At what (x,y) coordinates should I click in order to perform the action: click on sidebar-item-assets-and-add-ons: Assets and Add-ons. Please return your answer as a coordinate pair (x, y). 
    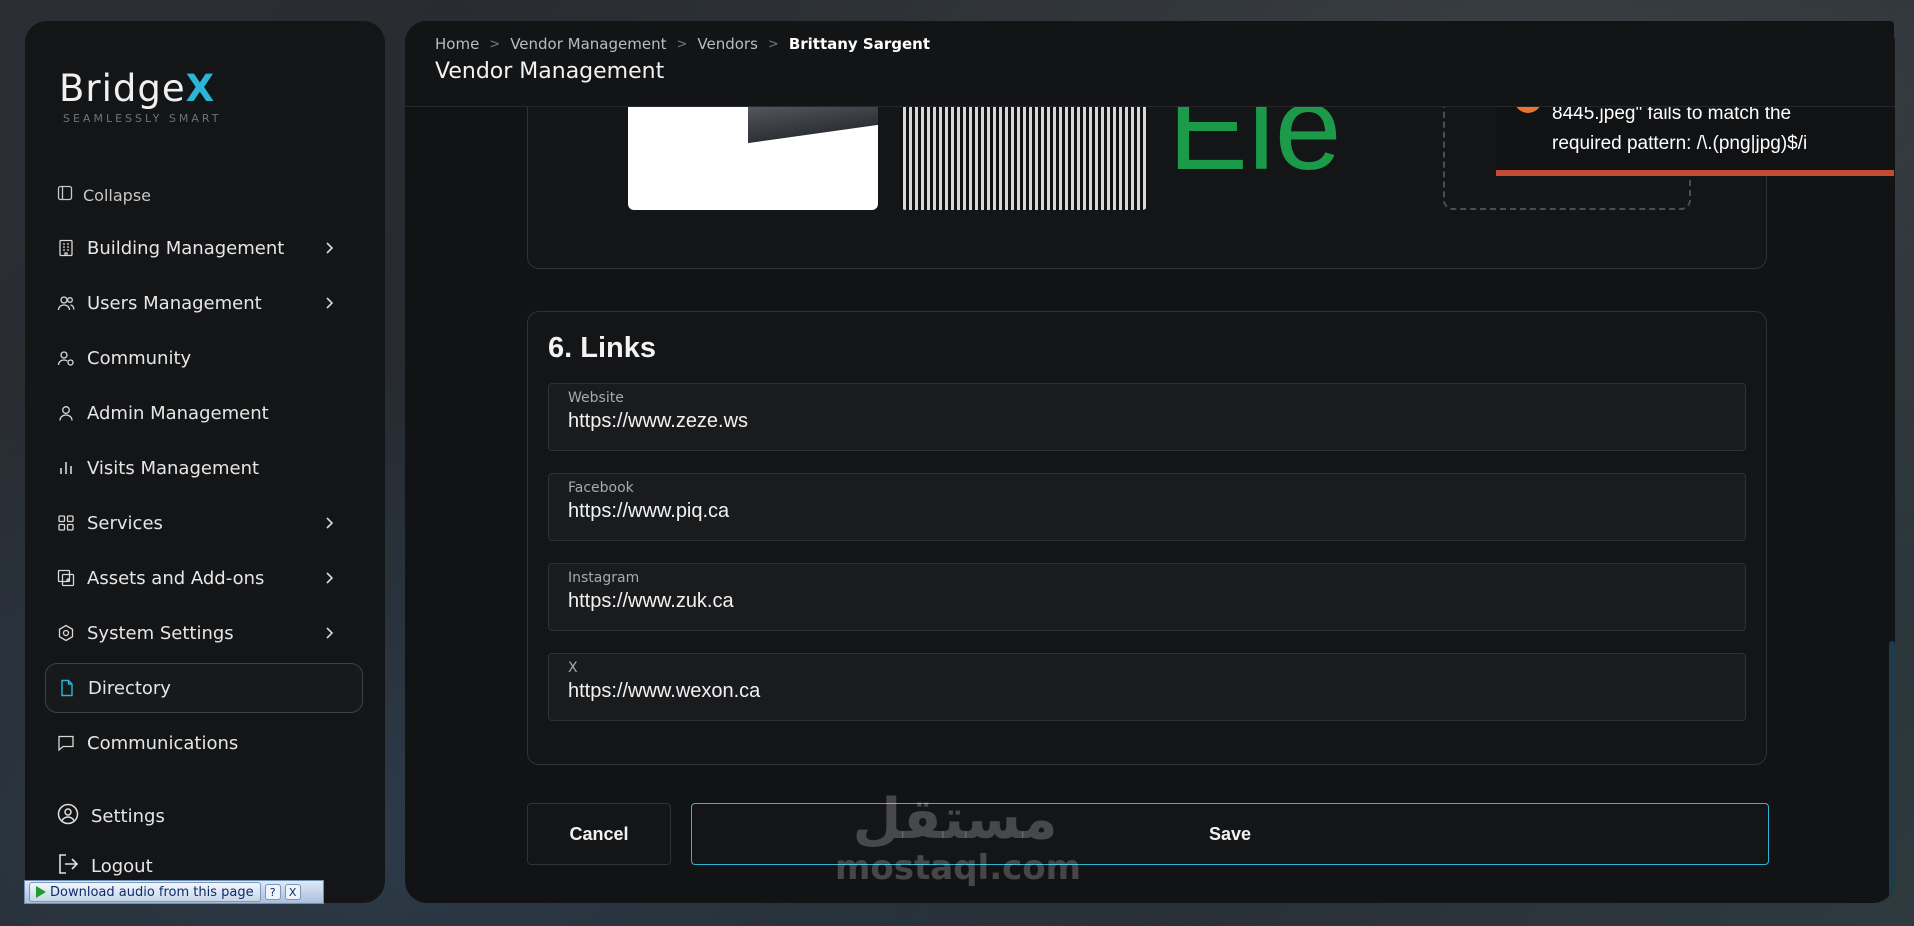
    Looking at the image, I should click on (204, 578).